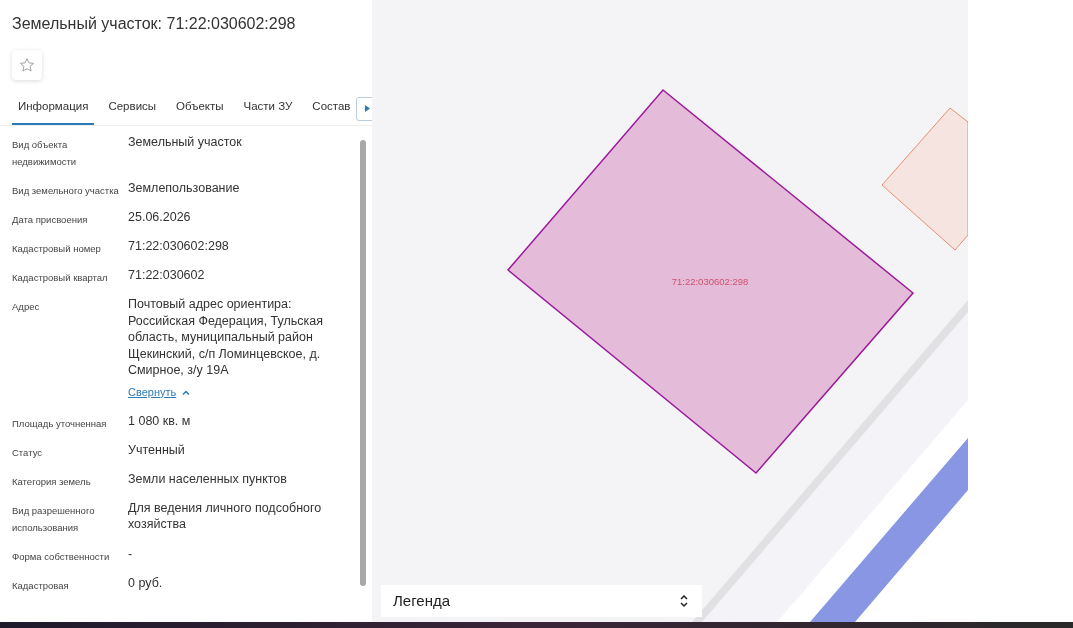  I want to click on field-label: Адрес, so click(26, 307).